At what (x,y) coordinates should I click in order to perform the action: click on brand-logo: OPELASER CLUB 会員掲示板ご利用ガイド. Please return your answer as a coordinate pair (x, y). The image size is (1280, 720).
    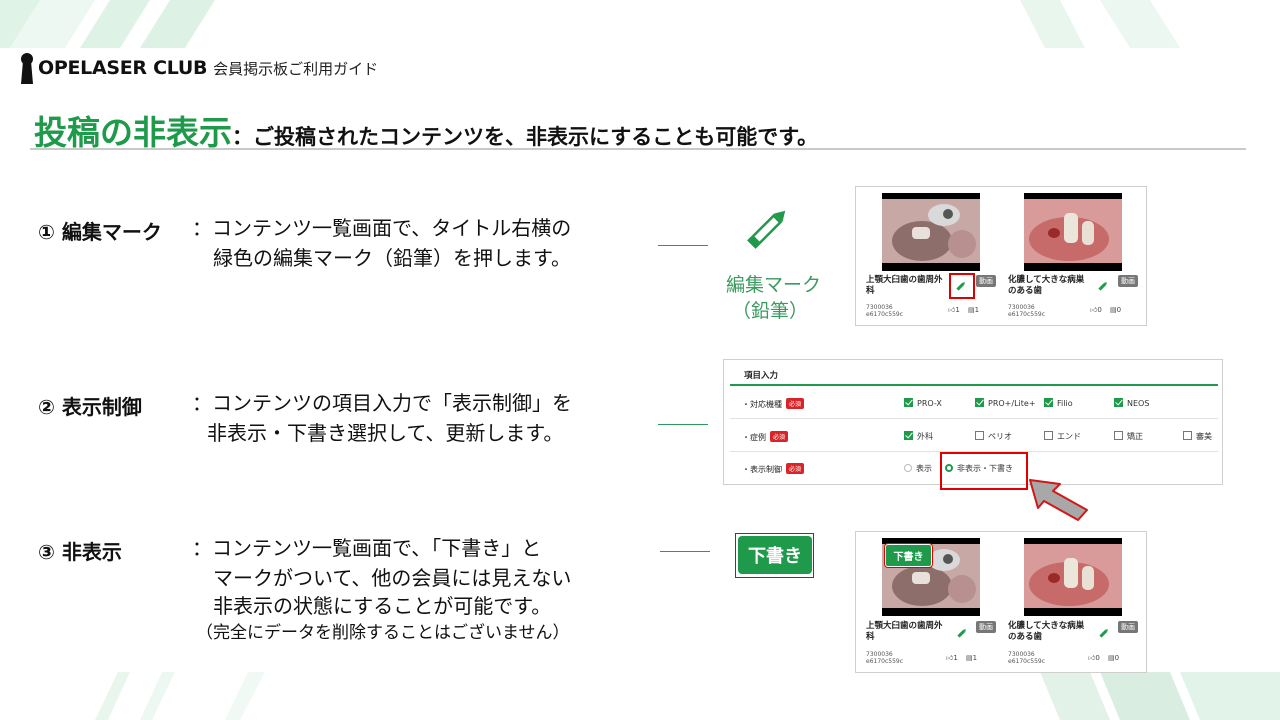
    Looking at the image, I should click on (199, 68).